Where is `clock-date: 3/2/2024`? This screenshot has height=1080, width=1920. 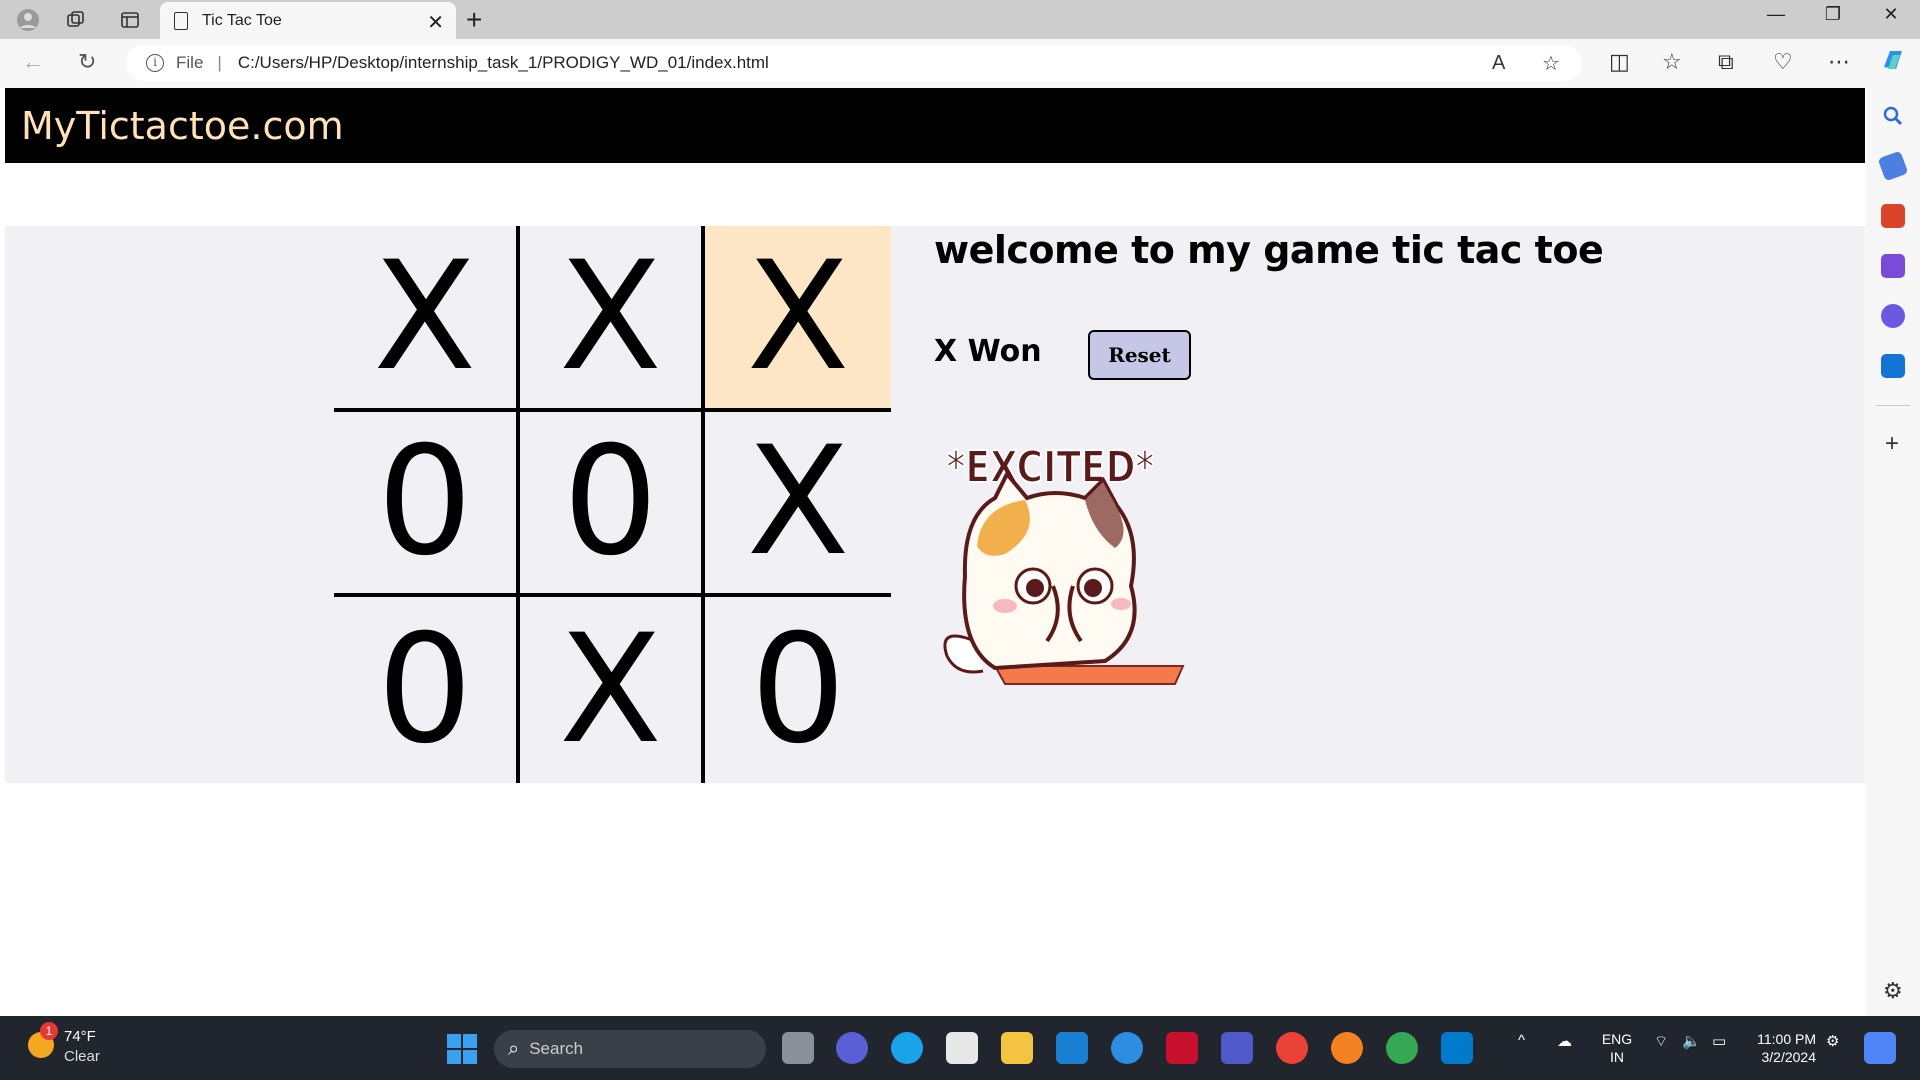
clock-date: 3/2/2024 is located at coordinates (1789, 1057).